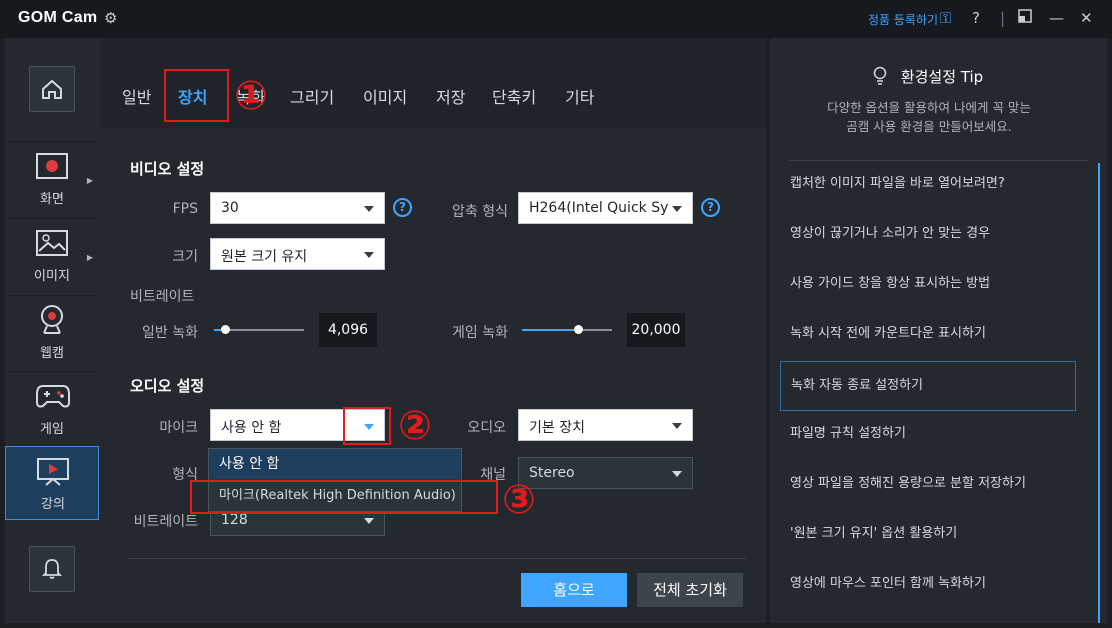 This screenshot has height=628, width=1112. What do you see at coordinates (928, 435) in the screenshot?
I see `tip-item: 파일명 규칙 설정하기` at bounding box center [928, 435].